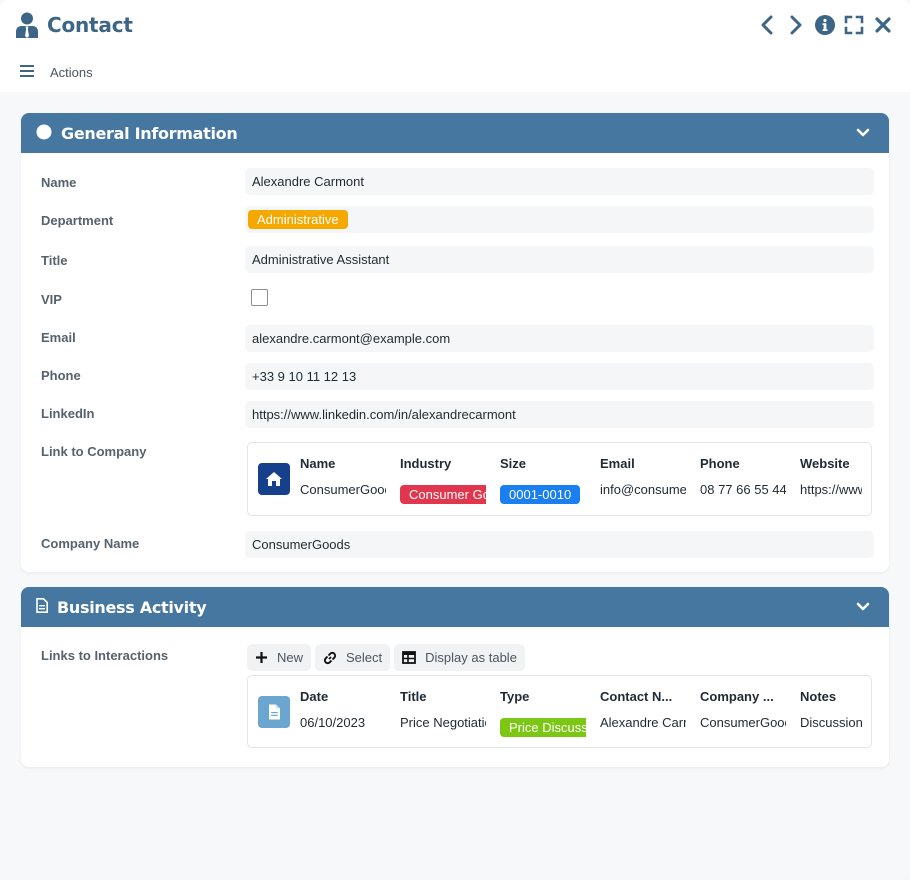 The height and width of the screenshot is (880, 910). What do you see at coordinates (540, 494) in the screenshot?
I see `size-tag: 0001-0010` at bounding box center [540, 494].